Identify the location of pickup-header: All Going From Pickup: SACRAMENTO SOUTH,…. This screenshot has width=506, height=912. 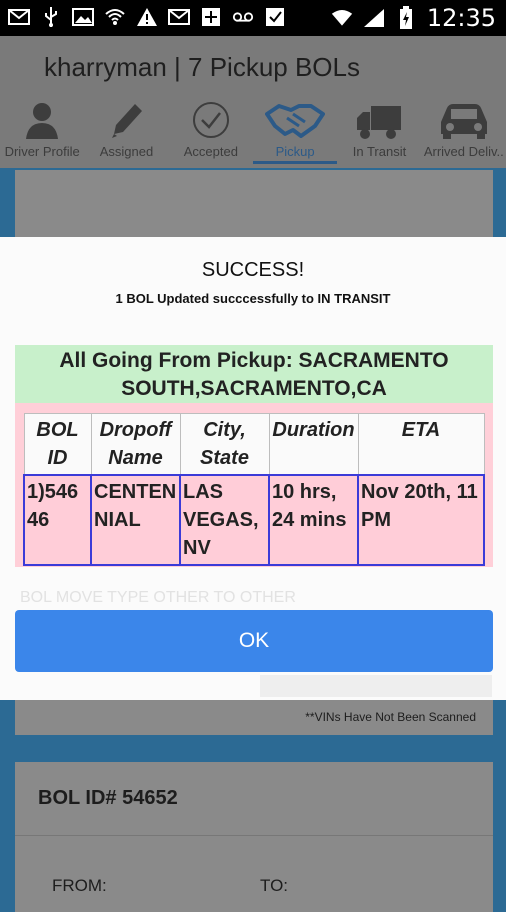
(254, 374).